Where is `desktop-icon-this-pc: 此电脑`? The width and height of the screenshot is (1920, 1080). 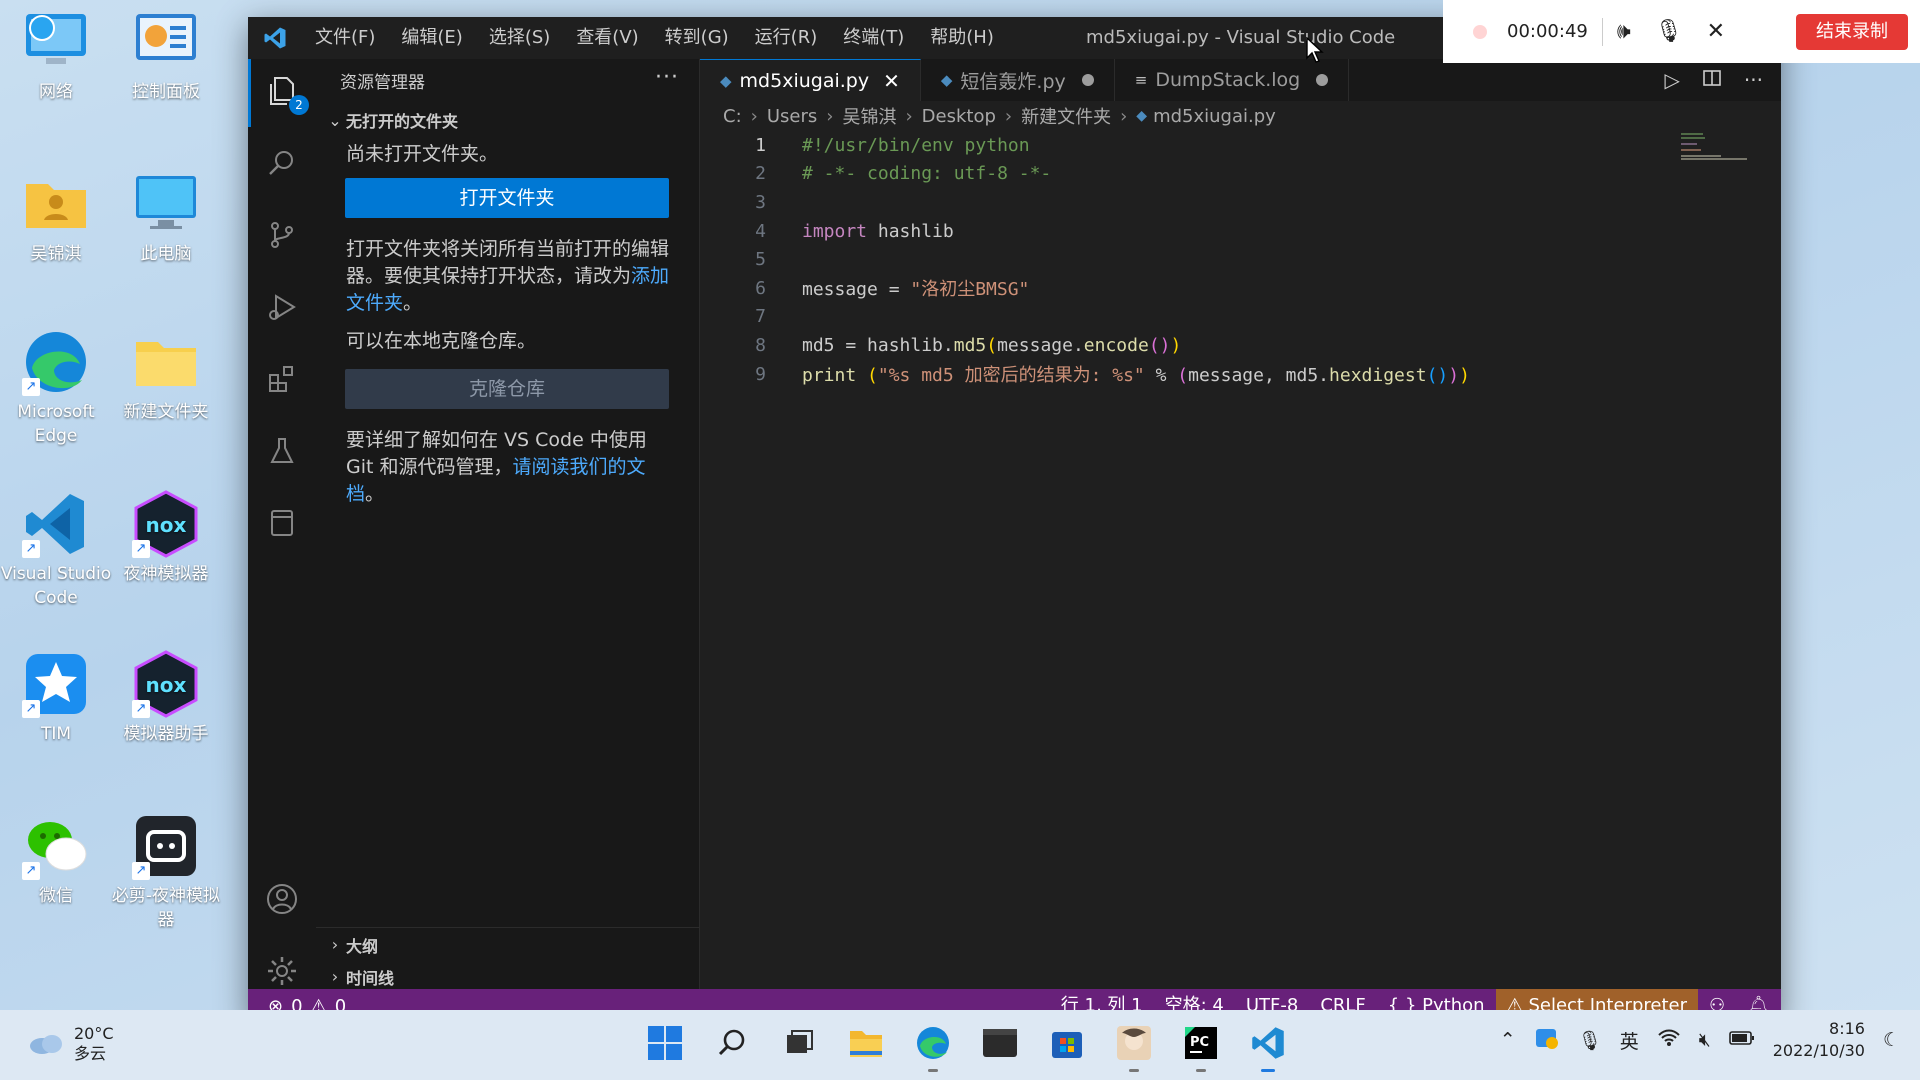 desktop-icon-this-pc: 此电脑 is located at coordinates (166, 218).